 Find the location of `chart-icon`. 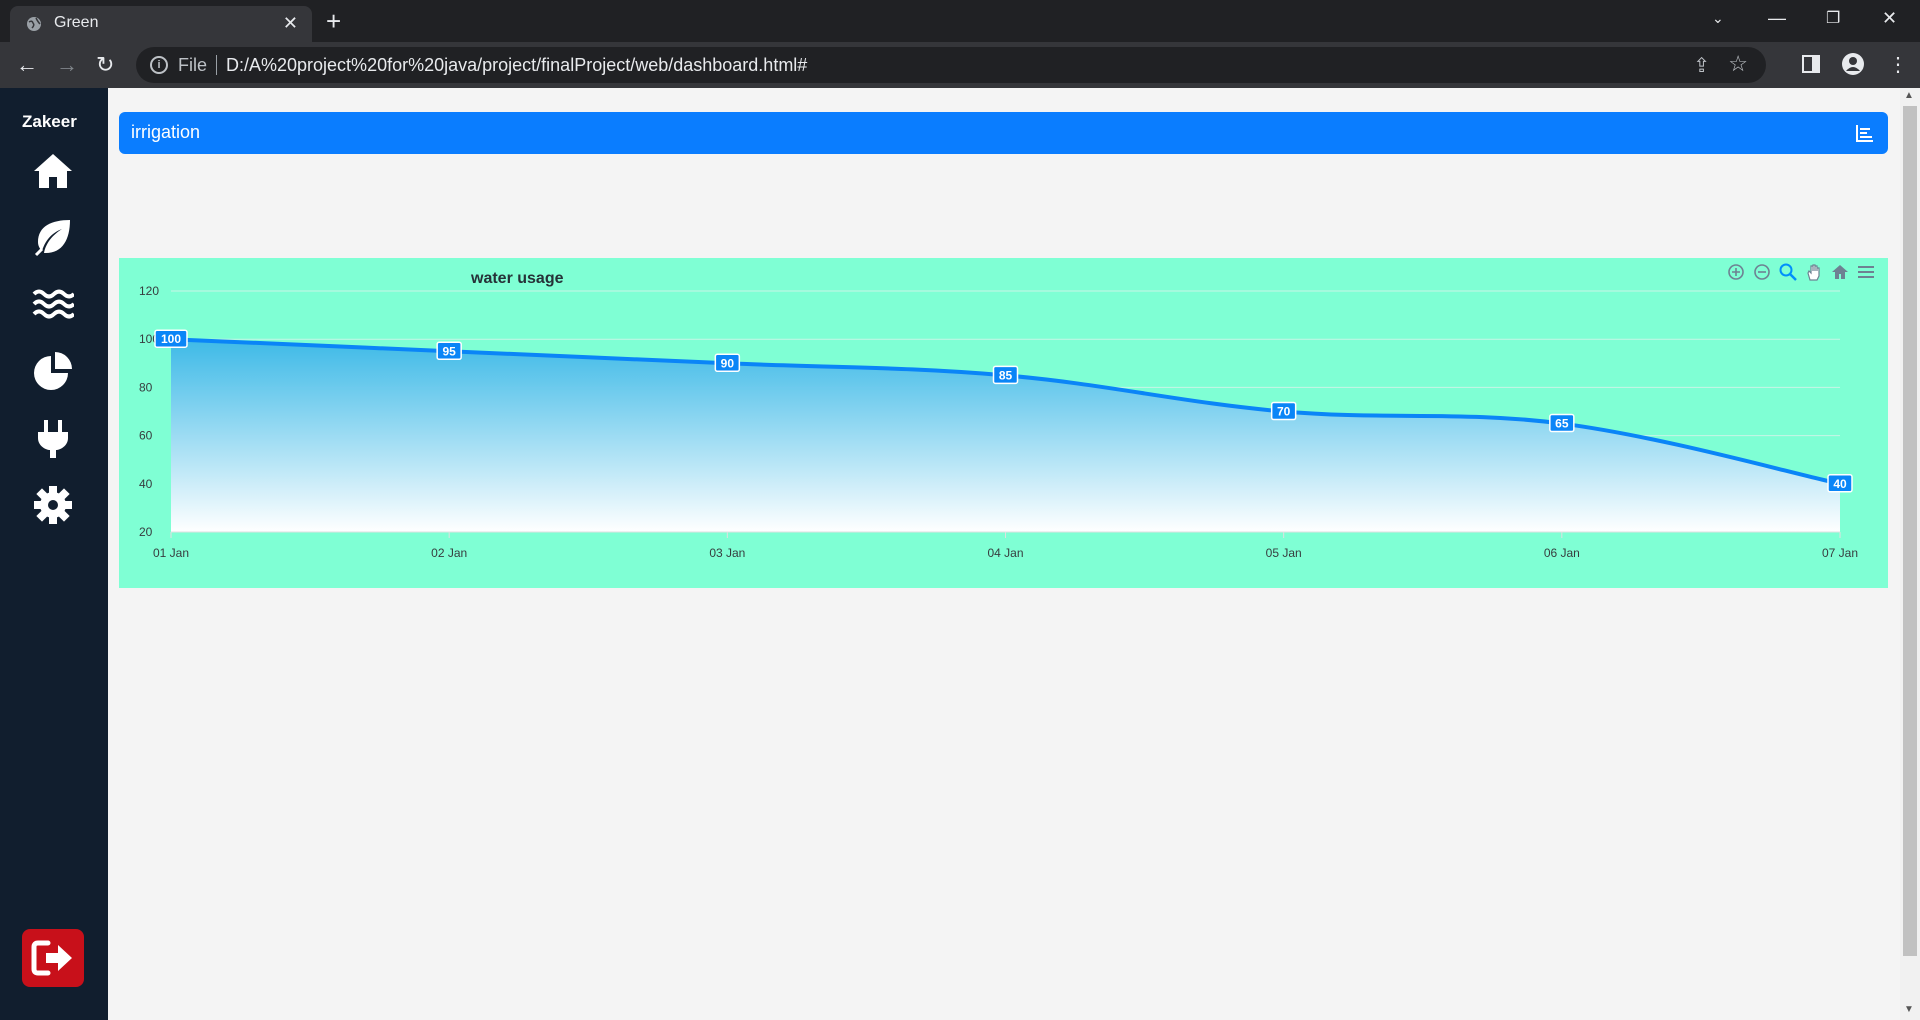

chart-icon is located at coordinates (1865, 133).